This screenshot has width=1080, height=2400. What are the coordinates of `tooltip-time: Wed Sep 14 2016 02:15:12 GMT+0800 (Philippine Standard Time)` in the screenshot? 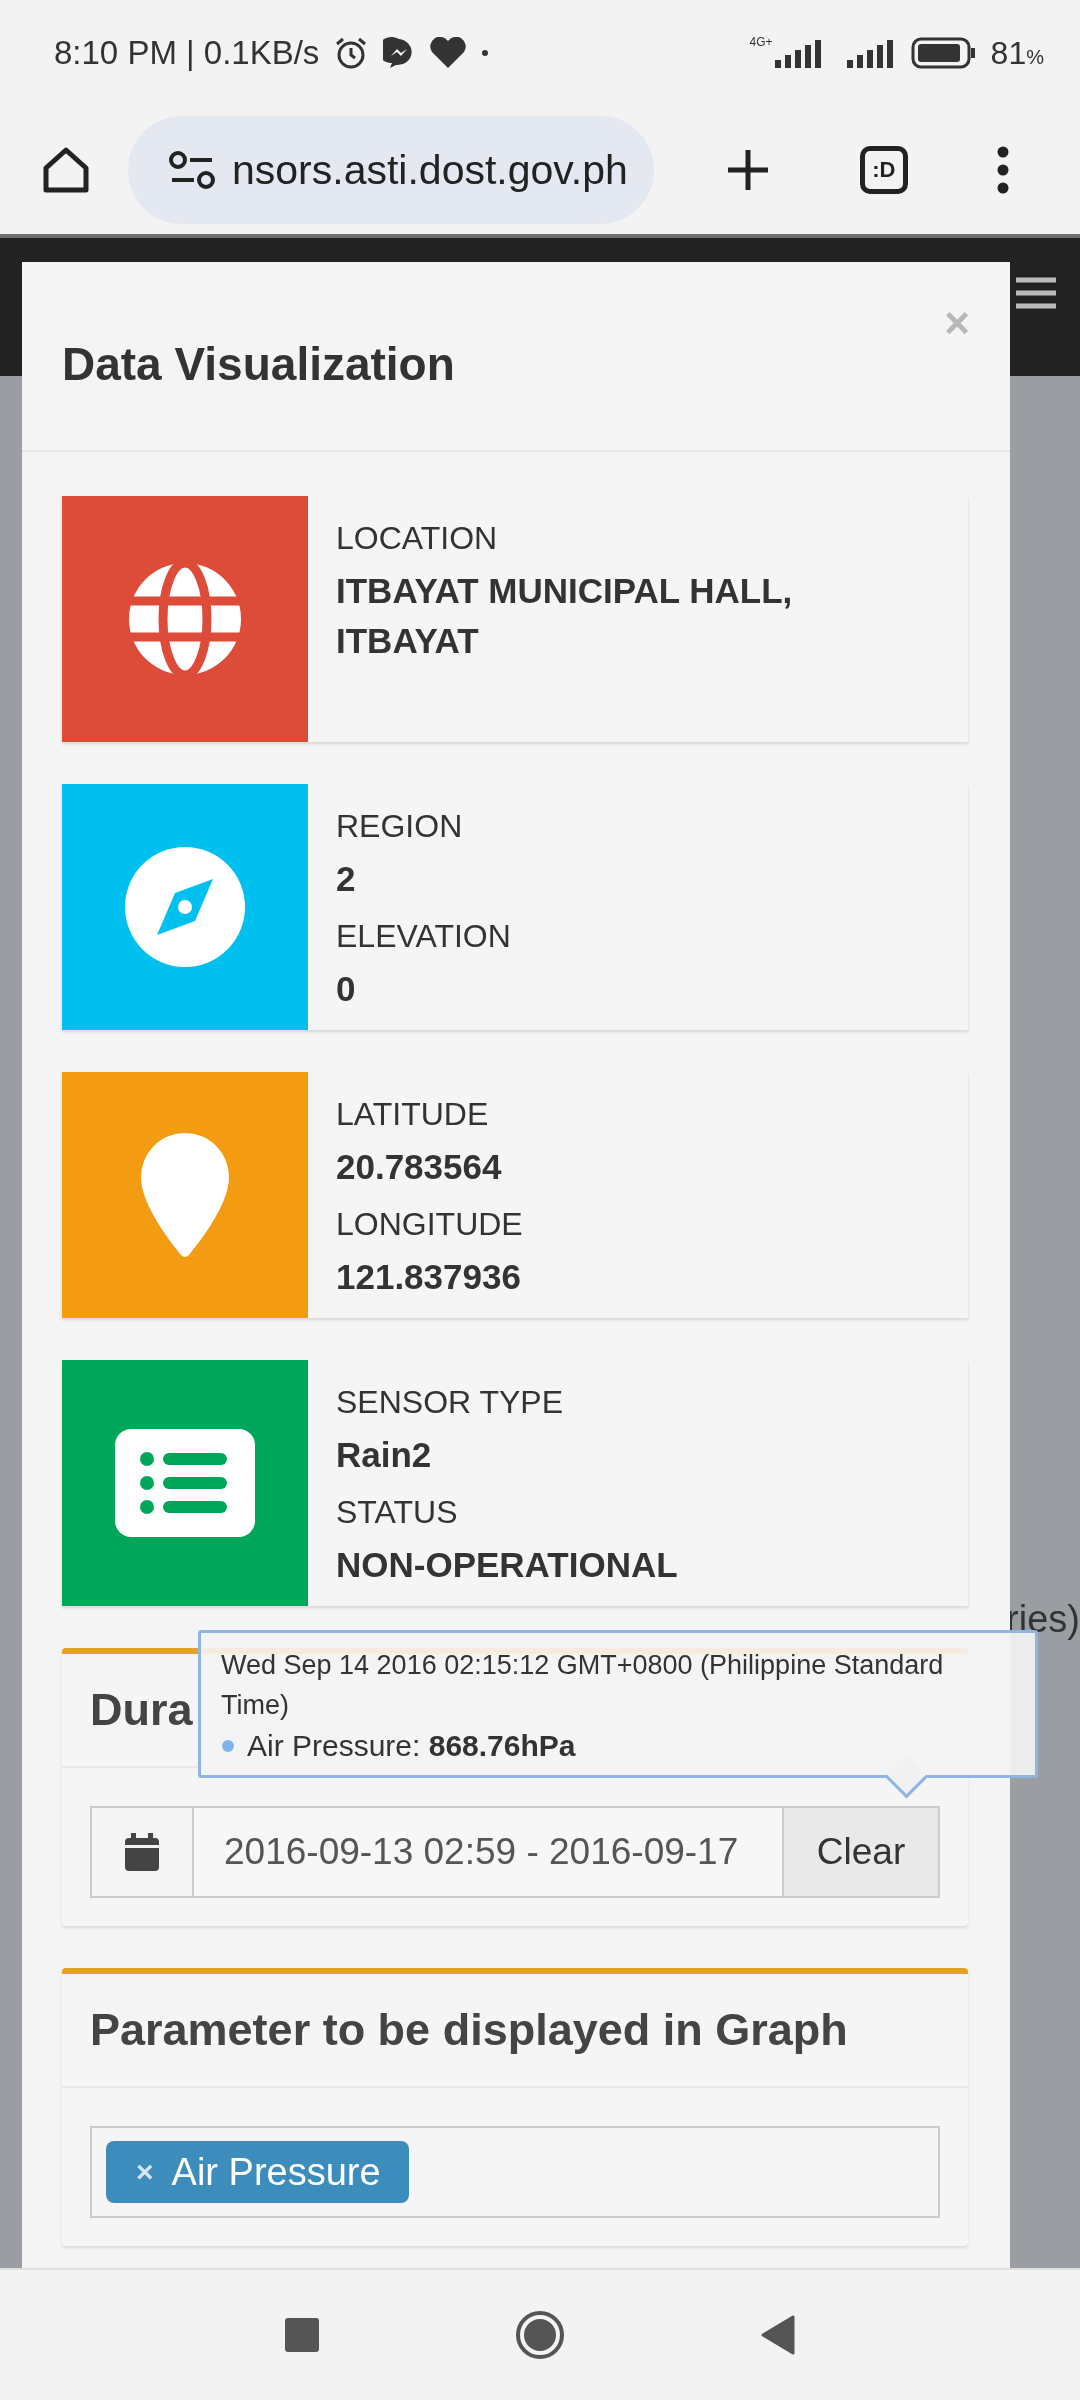 It's located at (583, 1685).